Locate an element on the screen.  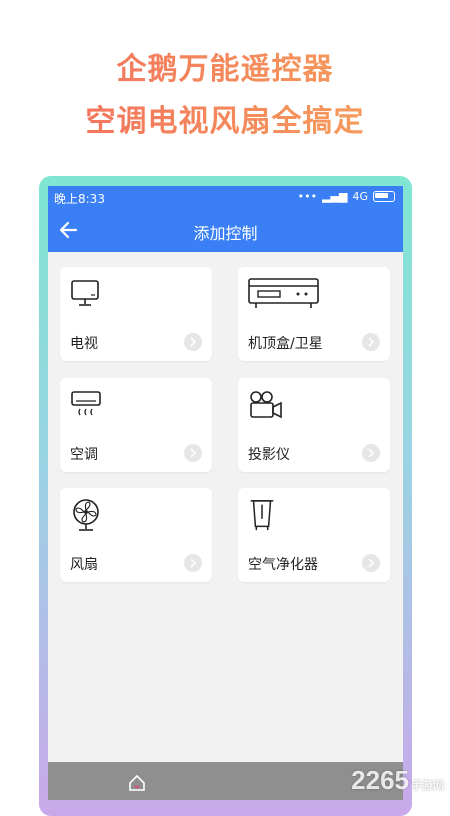
app-bar: 添加控制 is located at coordinates (225, 230).